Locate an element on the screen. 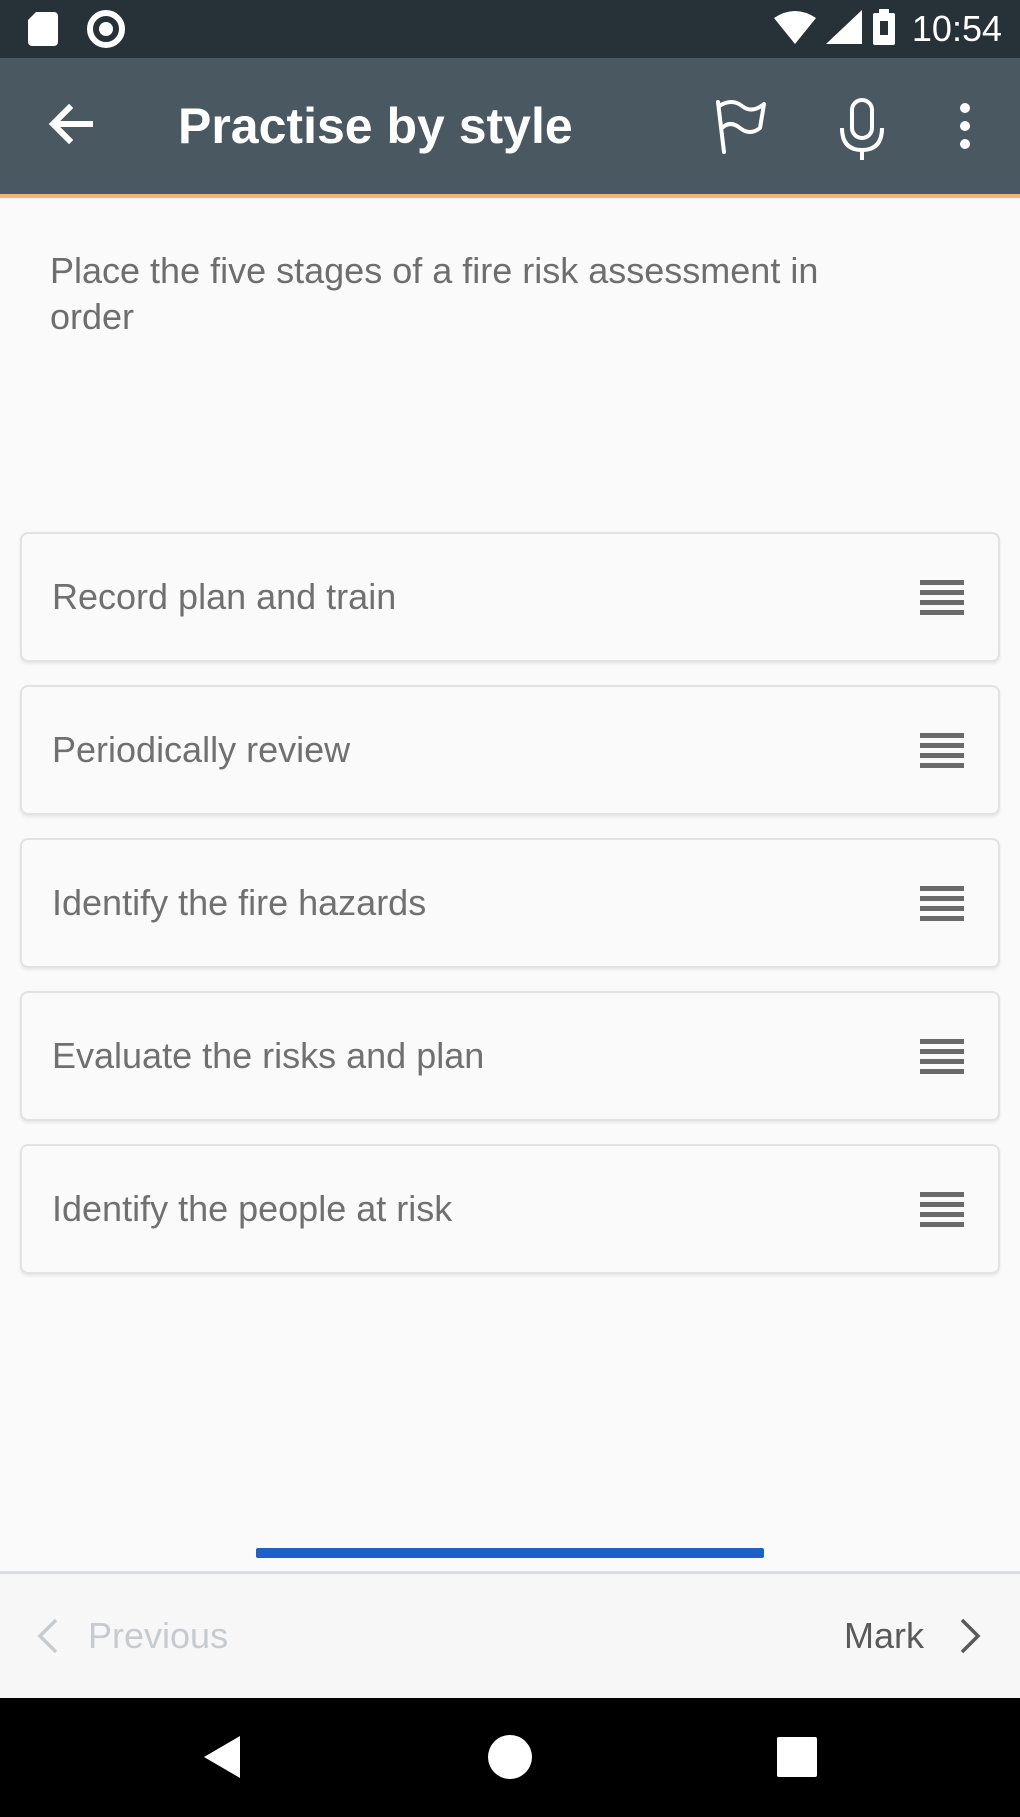 The height and width of the screenshot is (1817, 1020). status-time: 10:54 is located at coordinates (956, 28).